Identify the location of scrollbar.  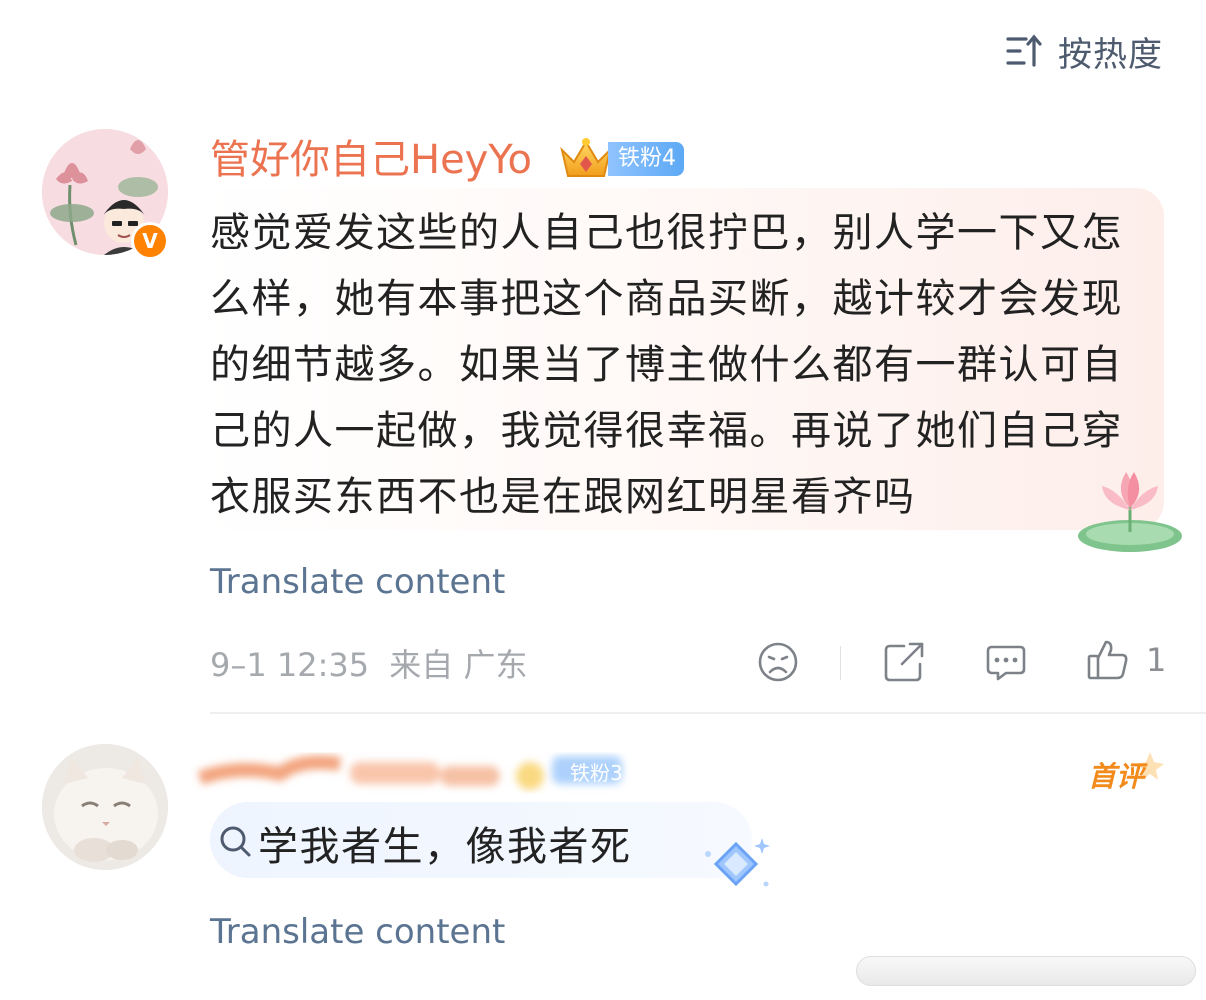
(1026, 971).